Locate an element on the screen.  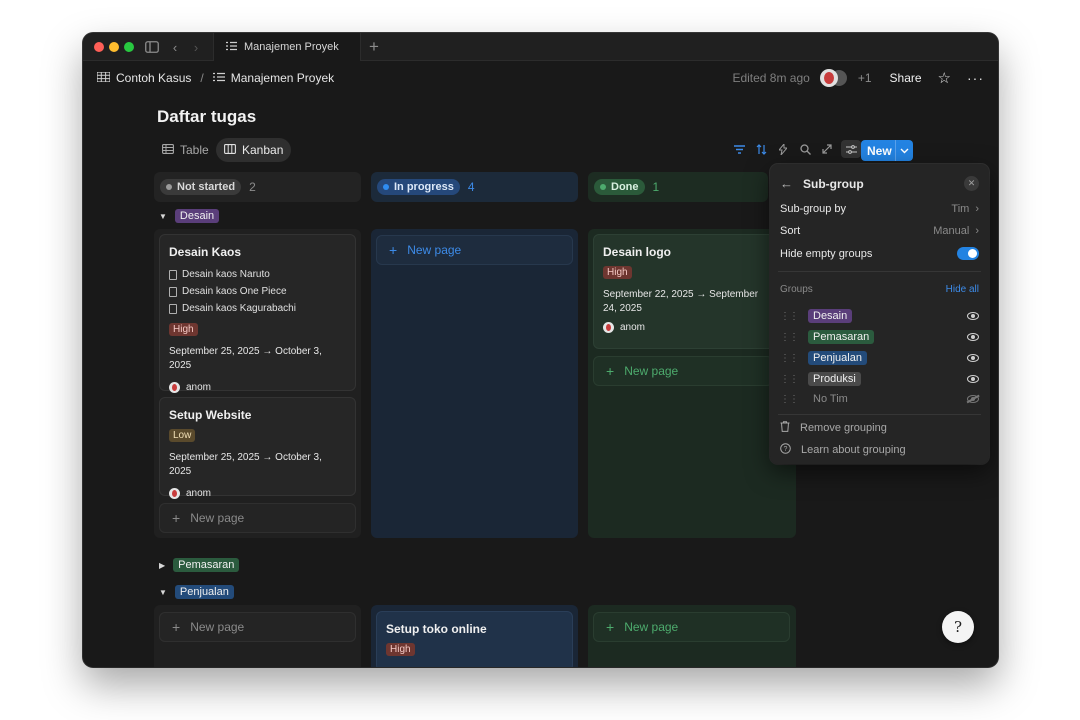
plus-icon: + is located at coordinates (610, 371).